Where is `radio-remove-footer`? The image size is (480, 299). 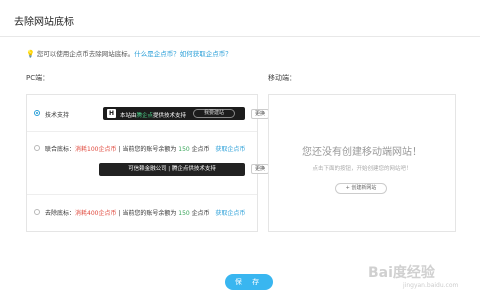
radio-remove-footer is located at coordinates (37, 212).